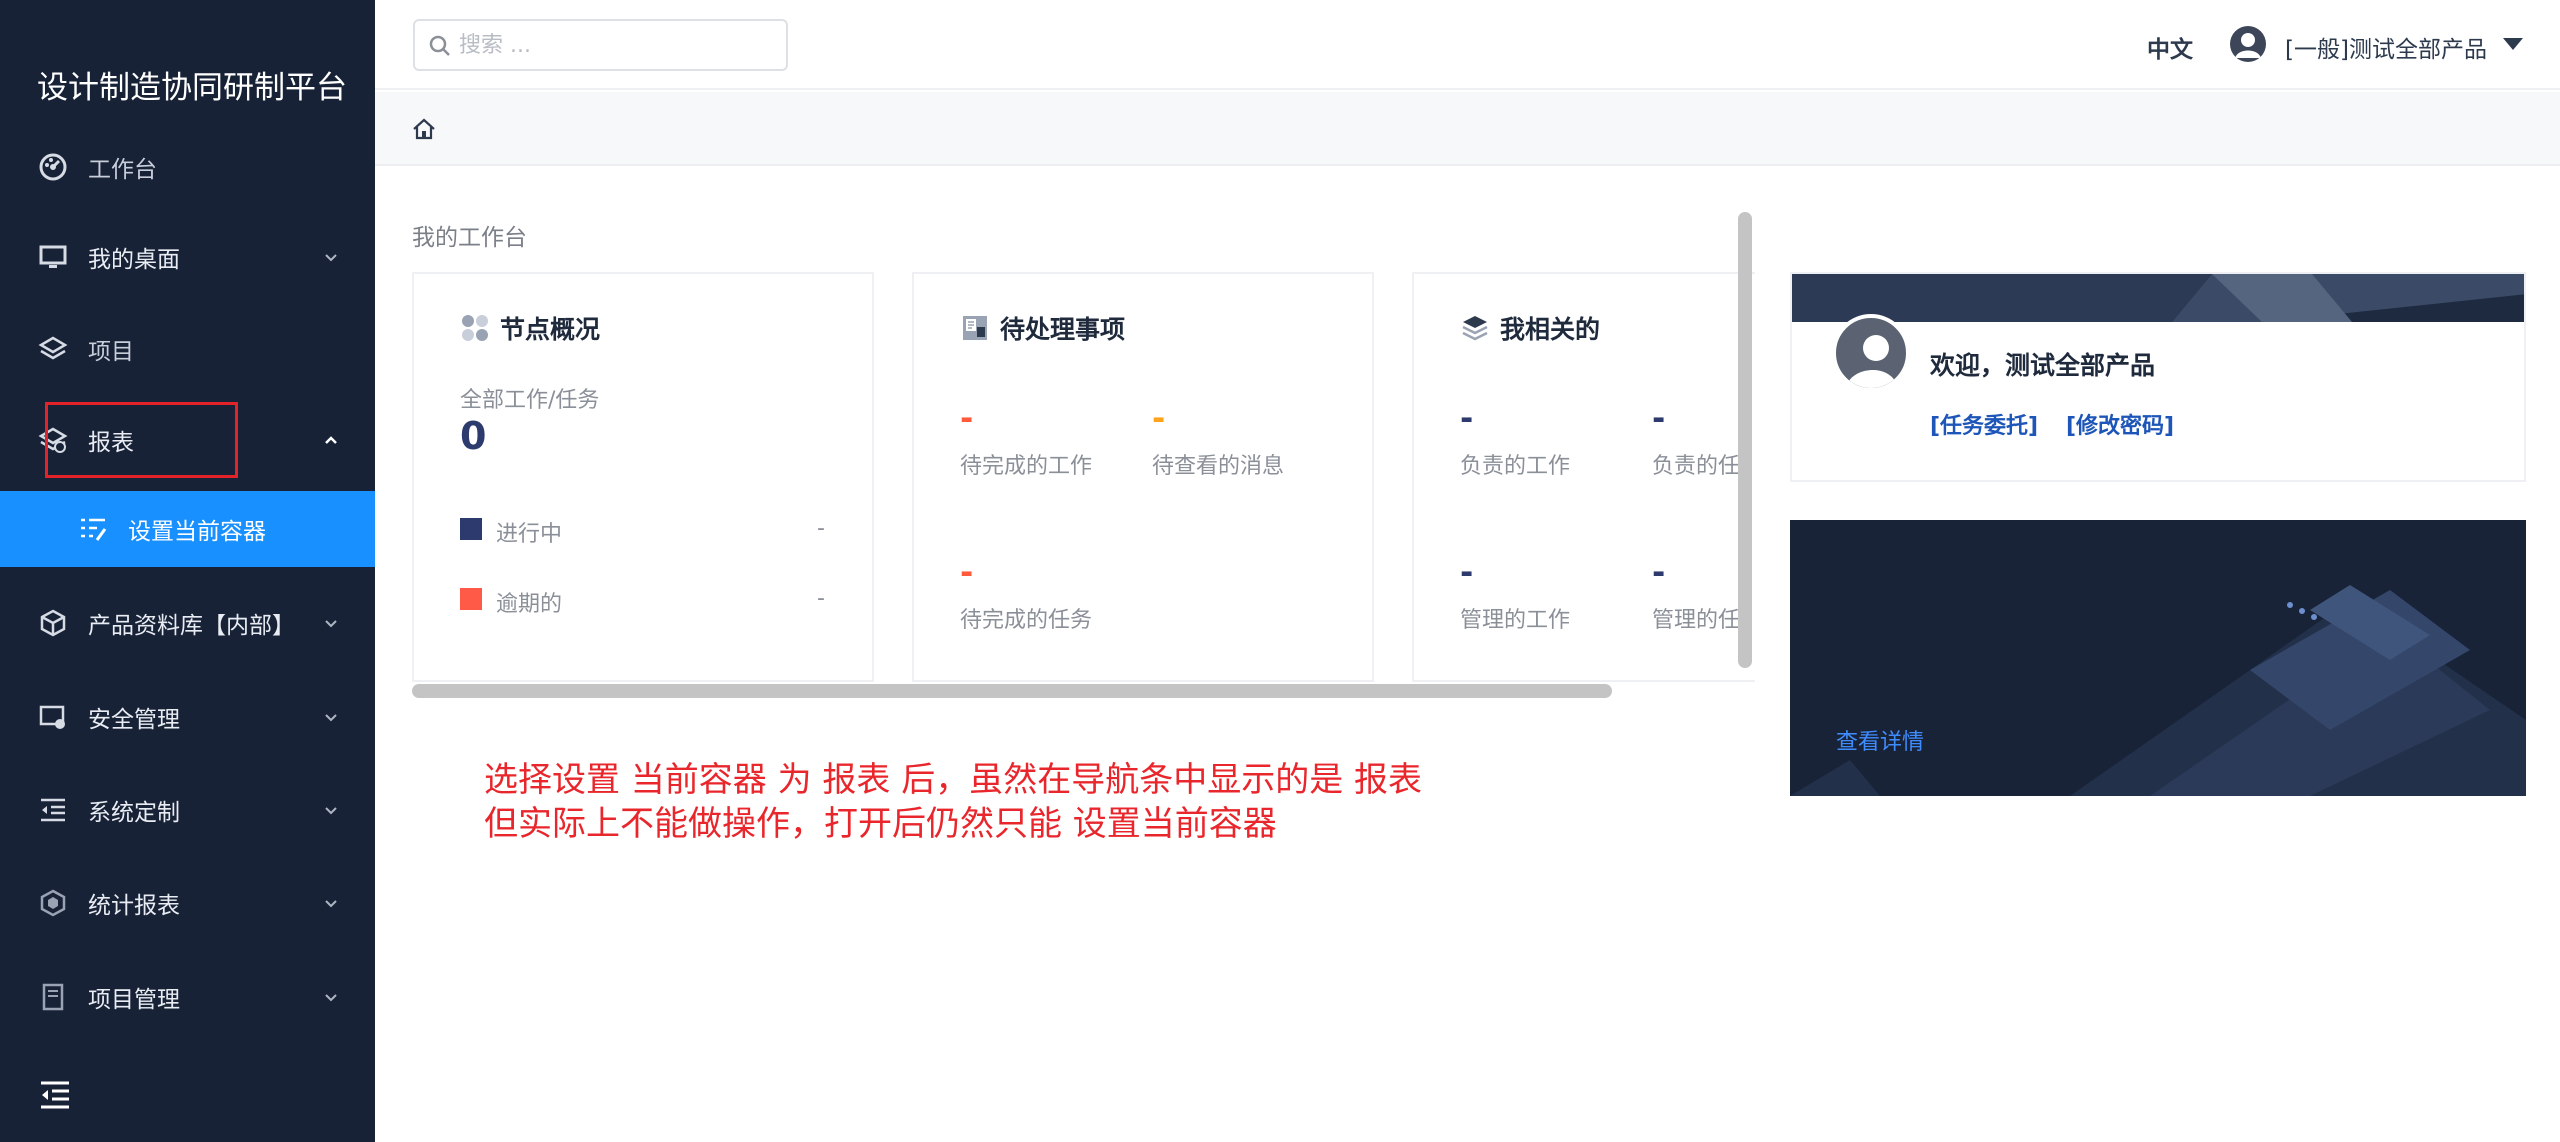  I want to click on related-owned-work-label: 负责的工作, so click(1515, 466).